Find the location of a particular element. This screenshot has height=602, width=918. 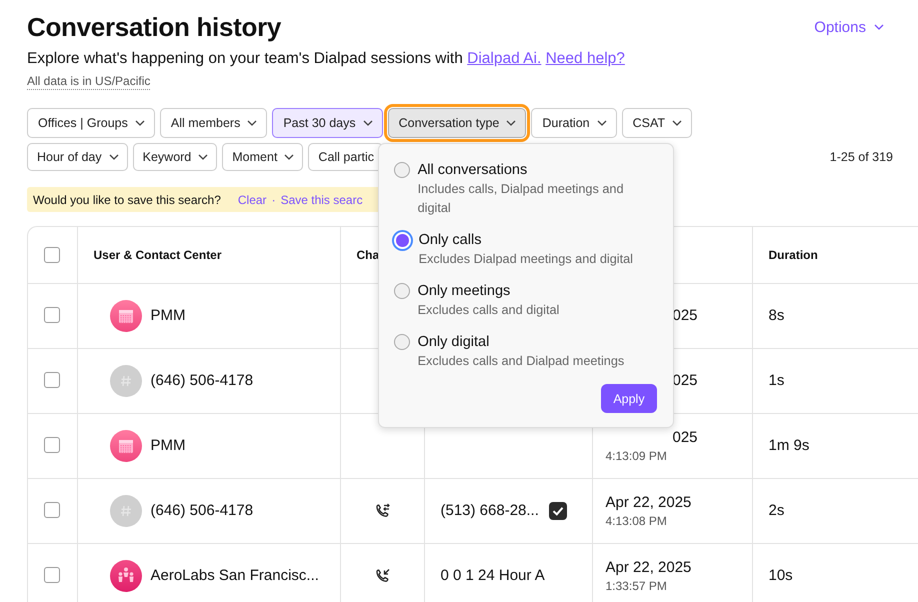

option-label: Only calls is located at coordinates (450, 240).